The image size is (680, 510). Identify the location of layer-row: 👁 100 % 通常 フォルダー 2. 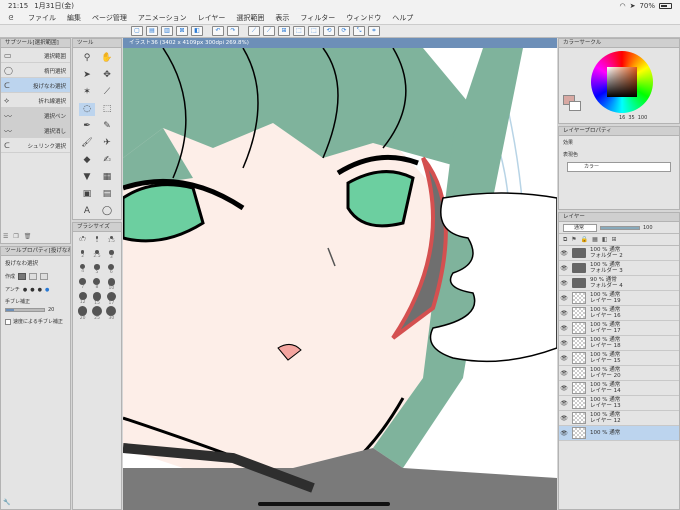
(619, 253).